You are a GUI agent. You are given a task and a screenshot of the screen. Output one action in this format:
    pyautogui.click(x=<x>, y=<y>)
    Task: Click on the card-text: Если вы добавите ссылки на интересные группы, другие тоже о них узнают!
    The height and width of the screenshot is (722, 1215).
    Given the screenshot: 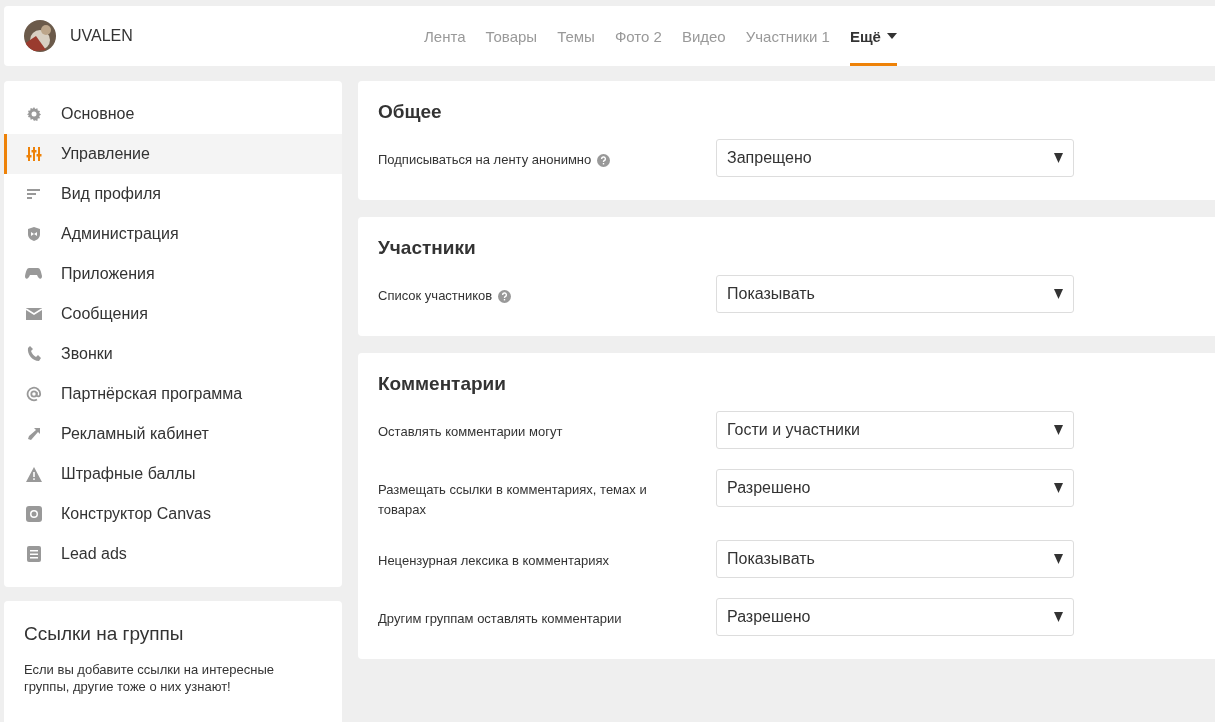 What is the action you would take?
    pyautogui.click(x=150, y=678)
    